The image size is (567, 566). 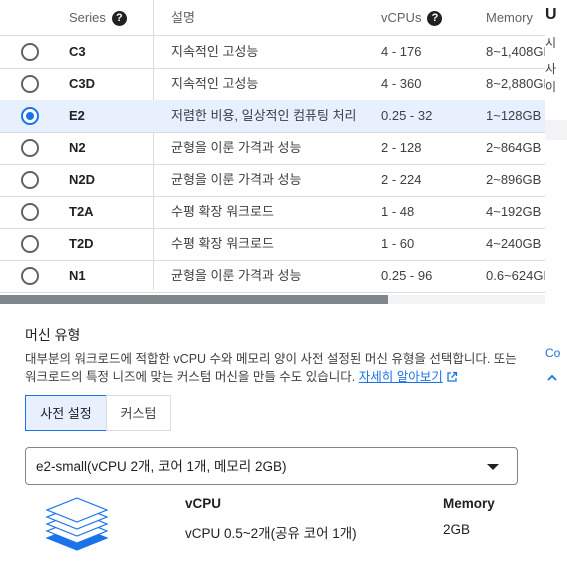 What do you see at coordinates (398, 243) in the screenshot?
I see `series-vcpus: 1 - 60` at bounding box center [398, 243].